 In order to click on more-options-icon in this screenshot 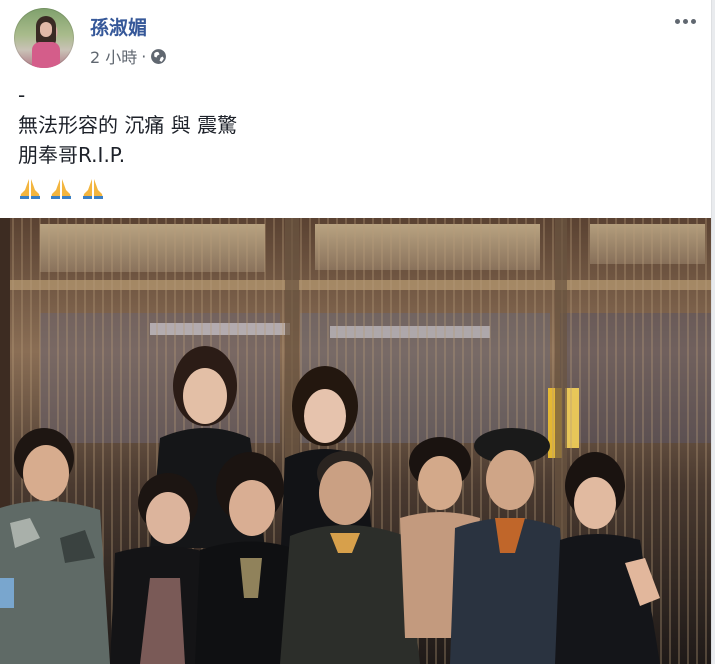, I will do `click(685, 21)`.